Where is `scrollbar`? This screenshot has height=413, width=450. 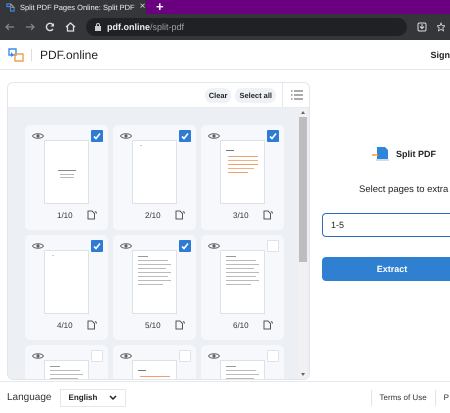 scrollbar is located at coordinates (303, 243).